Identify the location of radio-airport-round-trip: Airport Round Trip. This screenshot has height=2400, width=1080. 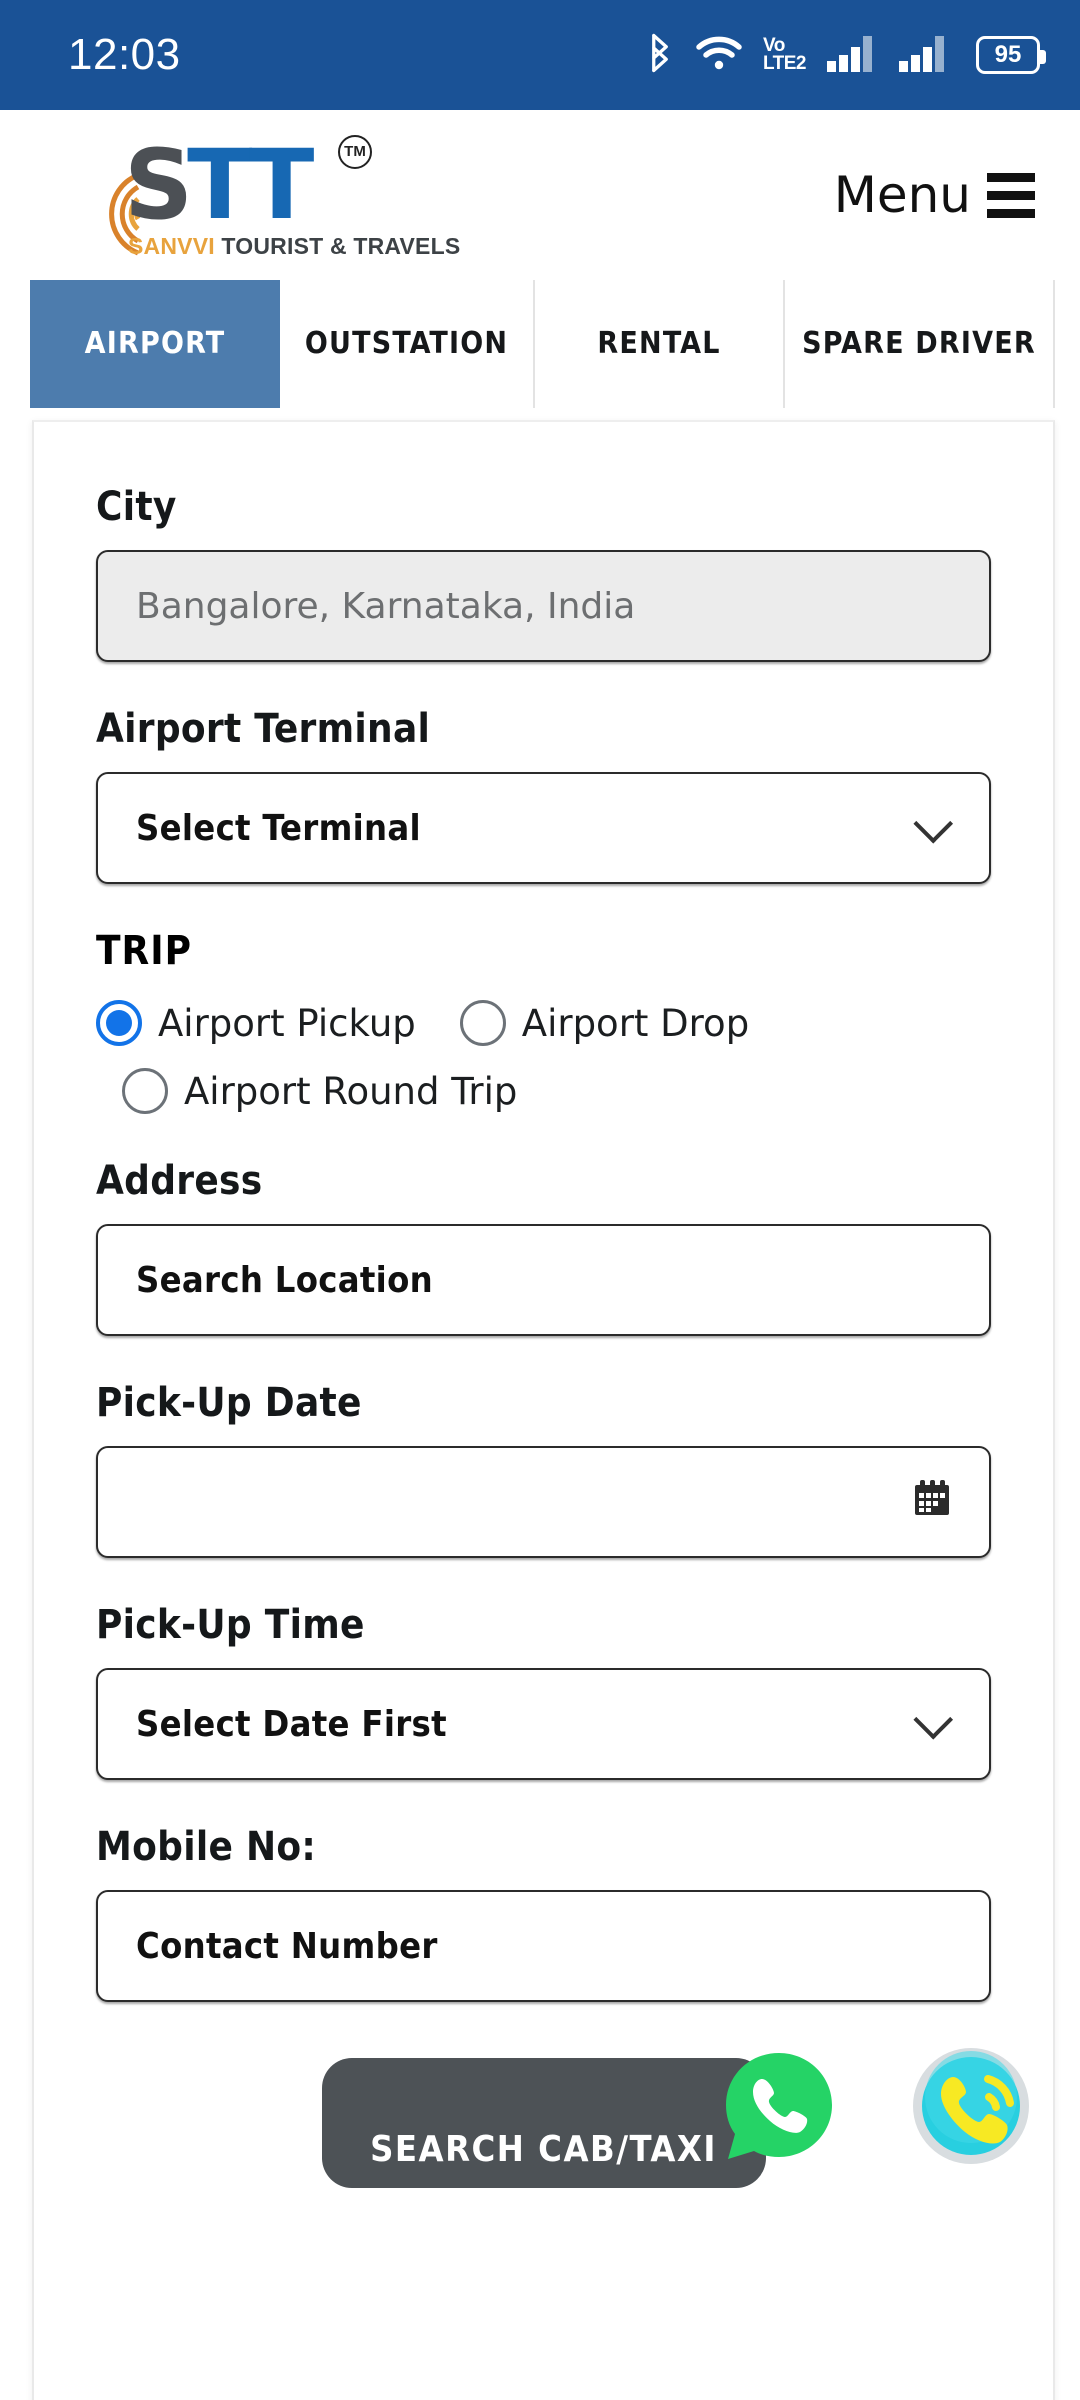
(319, 1091).